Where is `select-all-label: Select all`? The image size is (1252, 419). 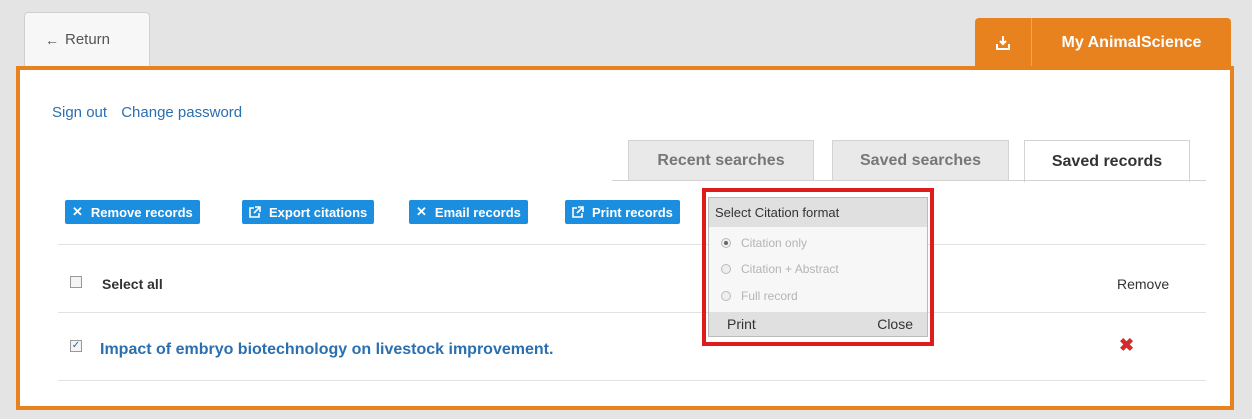 select-all-label: Select all is located at coordinates (132, 284).